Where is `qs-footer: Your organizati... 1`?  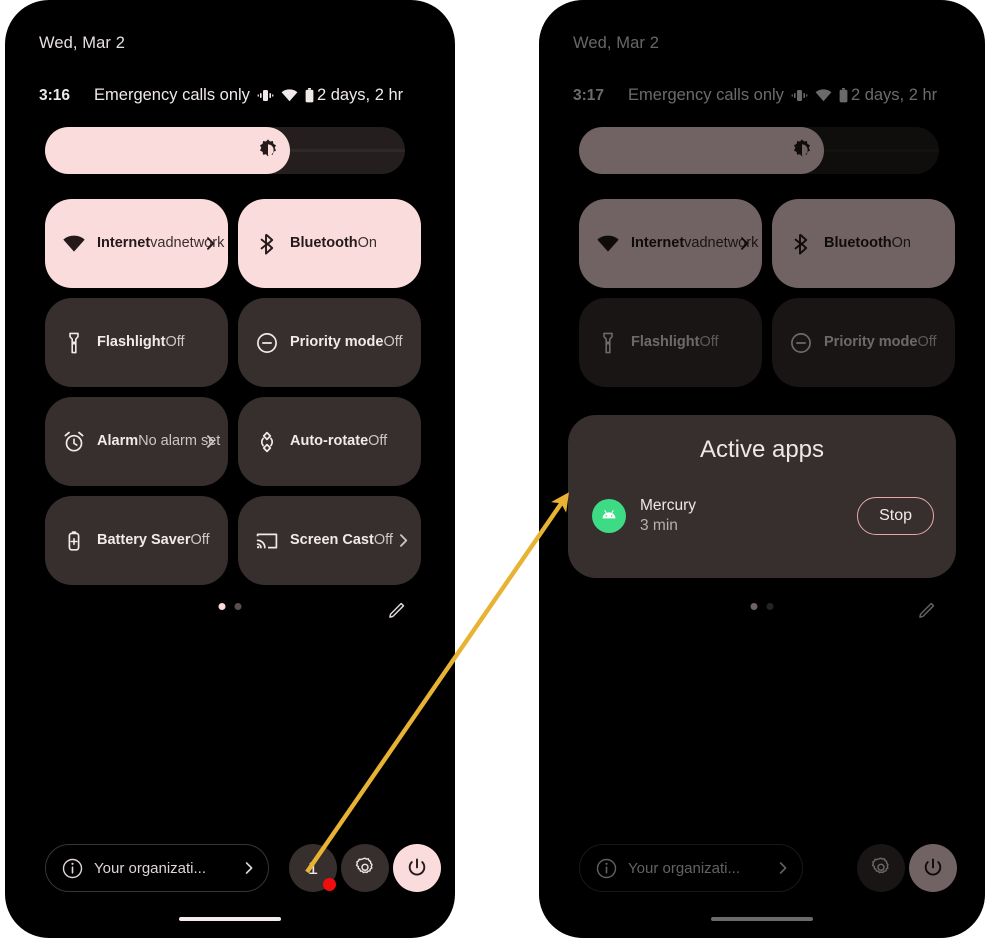 qs-footer: Your organizati... 1 is located at coordinates (230, 872).